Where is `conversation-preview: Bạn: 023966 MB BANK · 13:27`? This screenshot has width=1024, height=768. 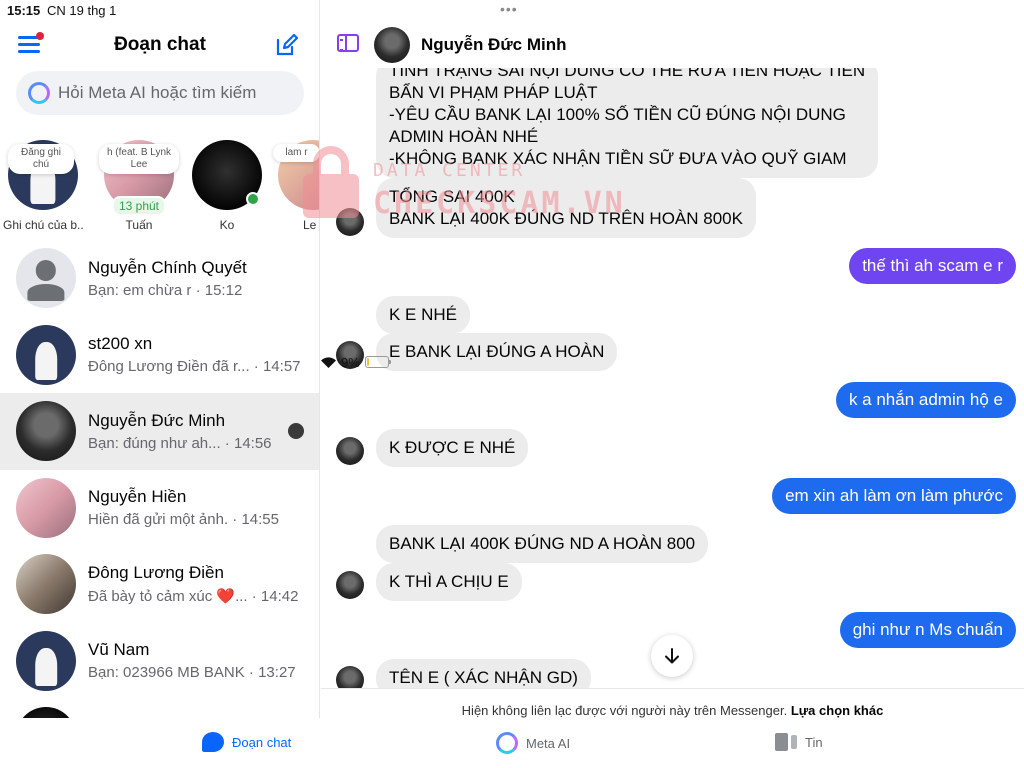 conversation-preview: Bạn: 023966 MB BANK · 13:27 is located at coordinates (192, 673).